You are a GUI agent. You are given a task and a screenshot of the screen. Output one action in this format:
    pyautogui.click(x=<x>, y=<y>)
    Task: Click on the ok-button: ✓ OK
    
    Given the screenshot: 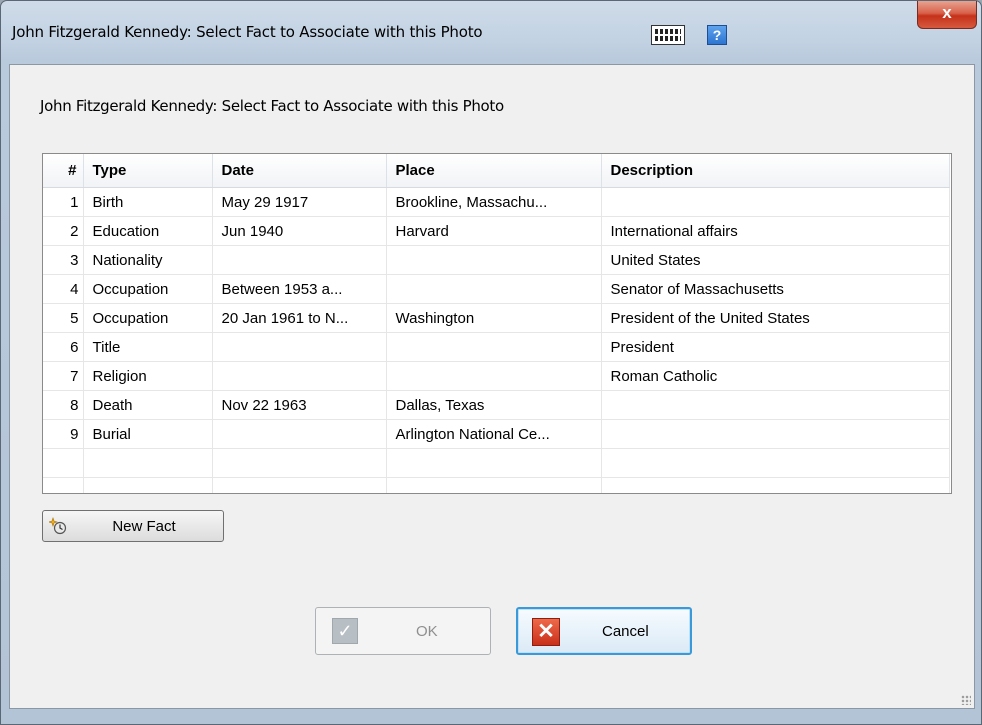 What is the action you would take?
    pyautogui.click(x=403, y=631)
    